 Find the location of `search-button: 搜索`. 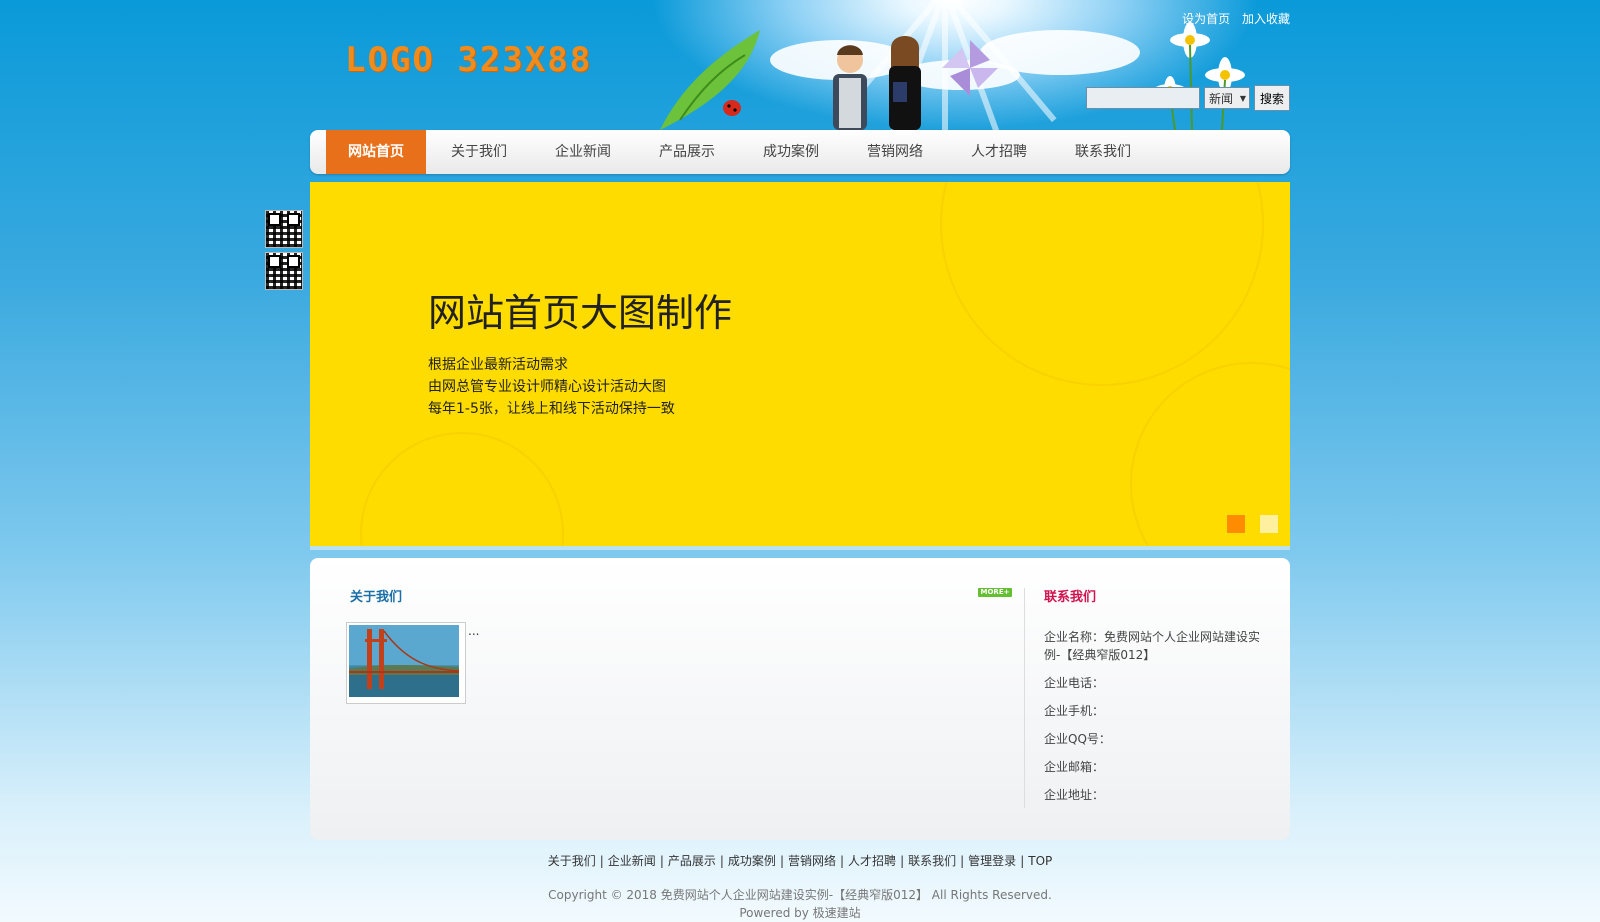

search-button: 搜索 is located at coordinates (1272, 98).